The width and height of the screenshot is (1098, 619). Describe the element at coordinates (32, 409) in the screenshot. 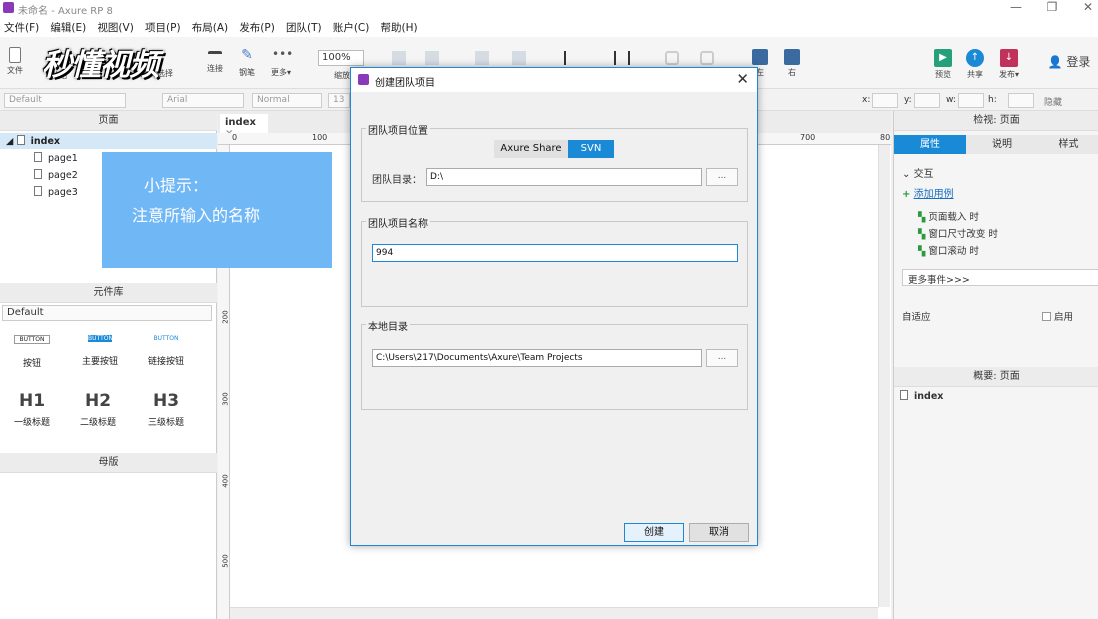

I see `widget-h1: H1 一级标题` at that location.